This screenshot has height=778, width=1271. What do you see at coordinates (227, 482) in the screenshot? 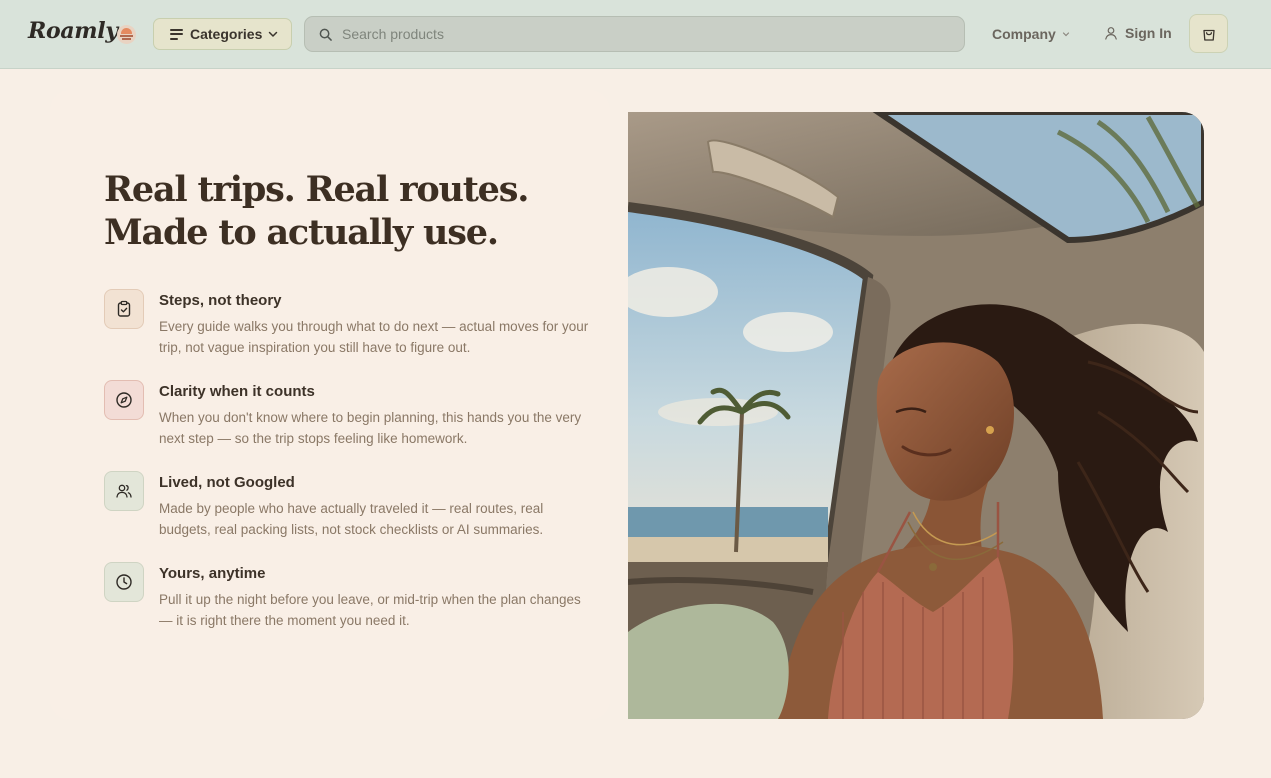
I see `feature-title: Lived, not Googled` at bounding box center [227, 482].